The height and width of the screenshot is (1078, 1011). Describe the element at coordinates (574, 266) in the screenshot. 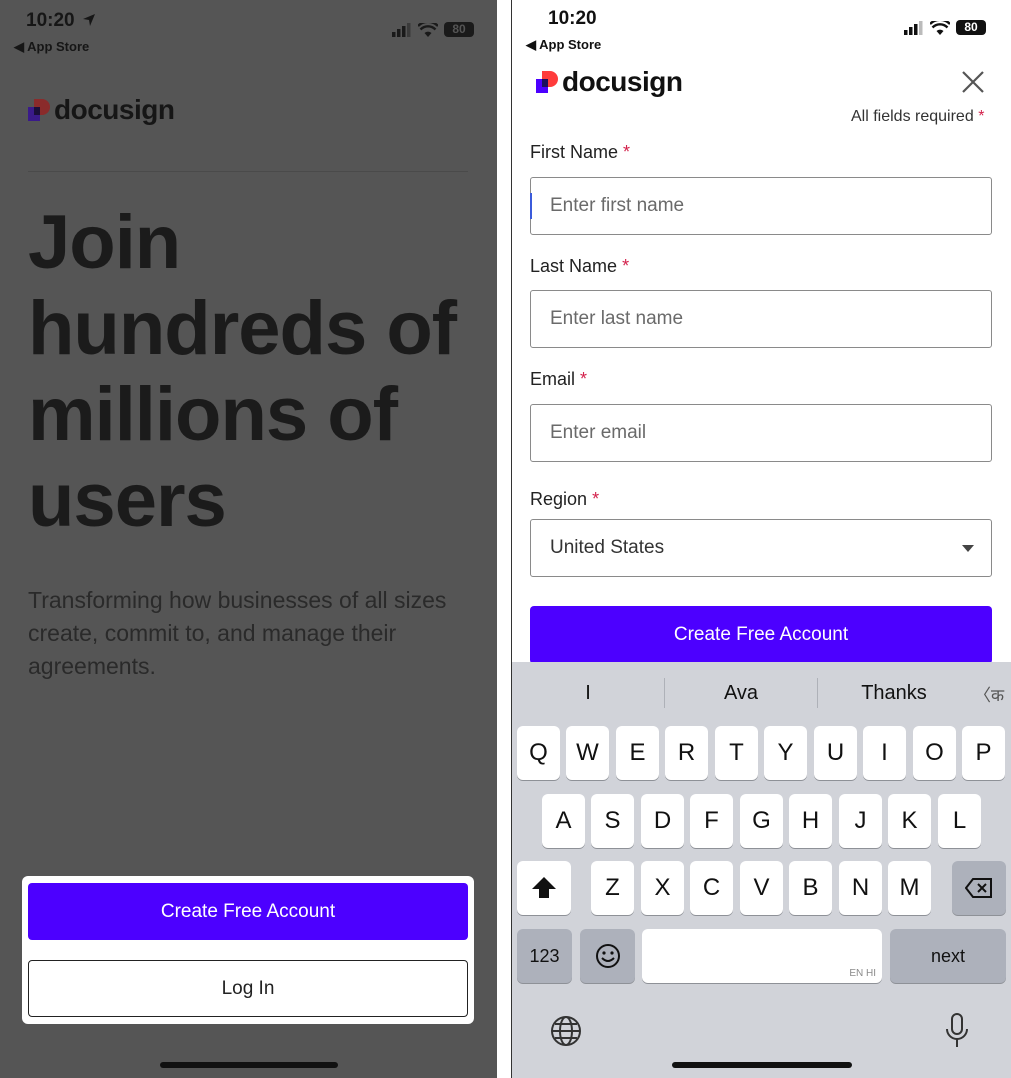

I see `last-name-label-text: Last Name` at that location.